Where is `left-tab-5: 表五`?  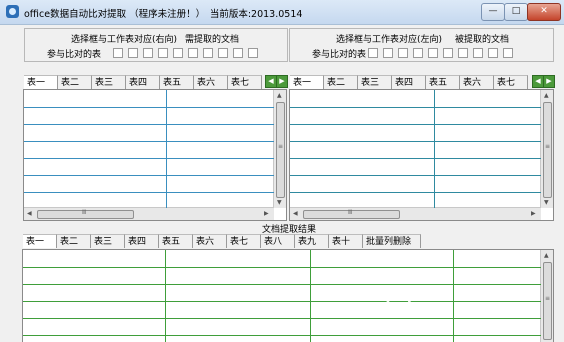
left-tab-5: 表五 is located at coordinates (177, 82).